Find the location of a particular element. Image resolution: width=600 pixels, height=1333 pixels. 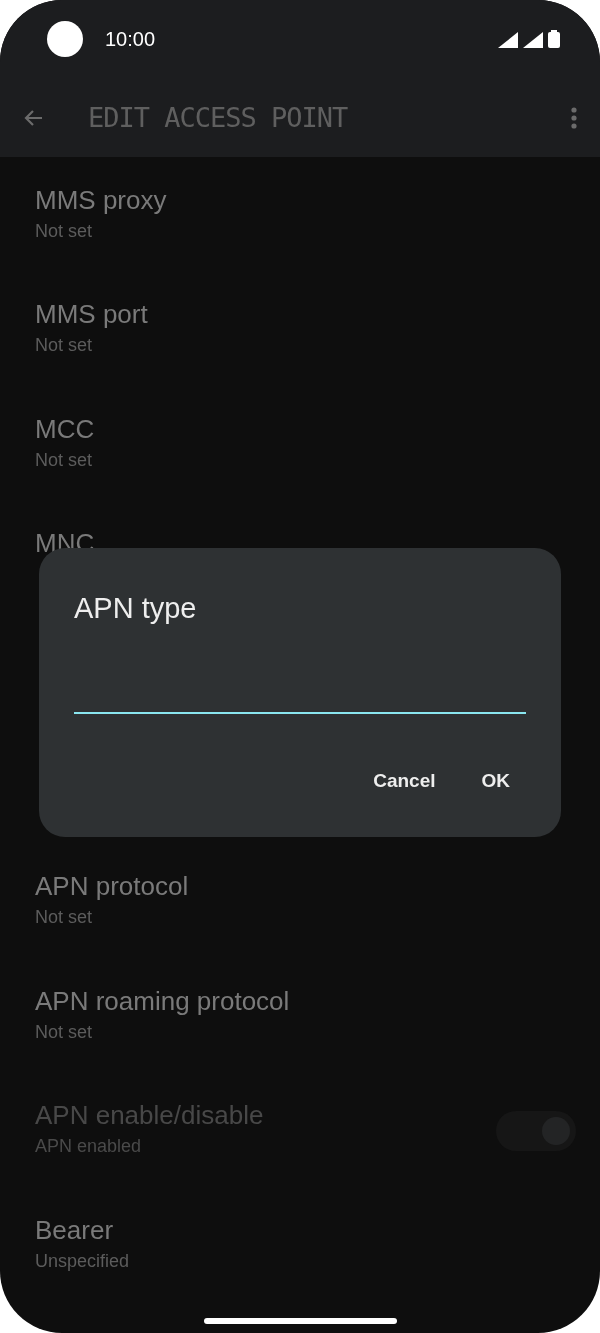

dialog-button: OK is located at coordinates (495, 781).